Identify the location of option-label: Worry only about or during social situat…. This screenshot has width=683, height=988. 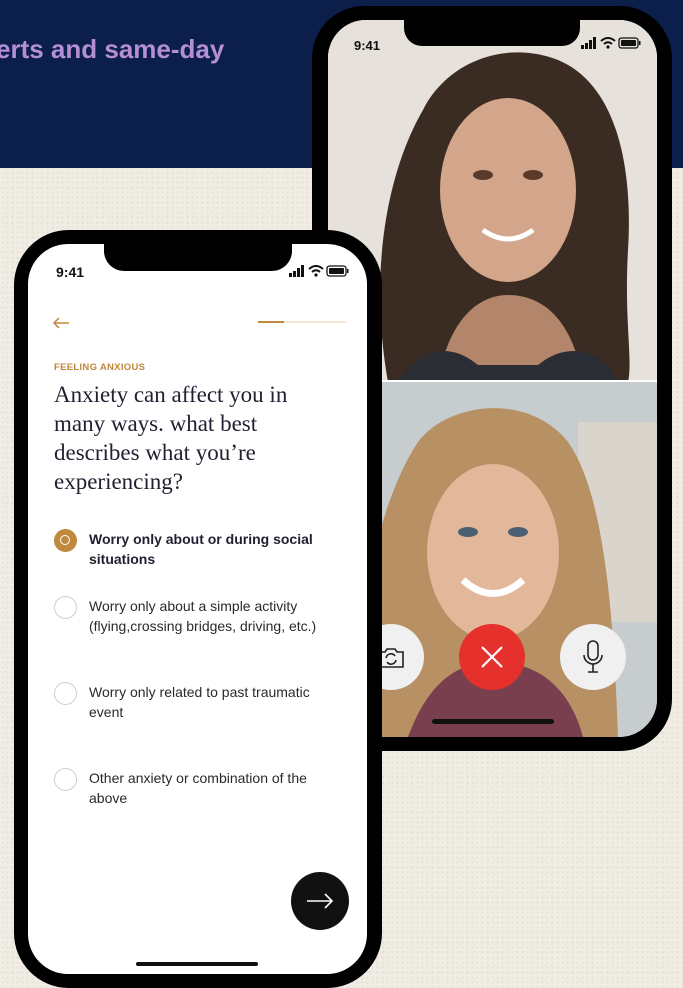
(201, 549).